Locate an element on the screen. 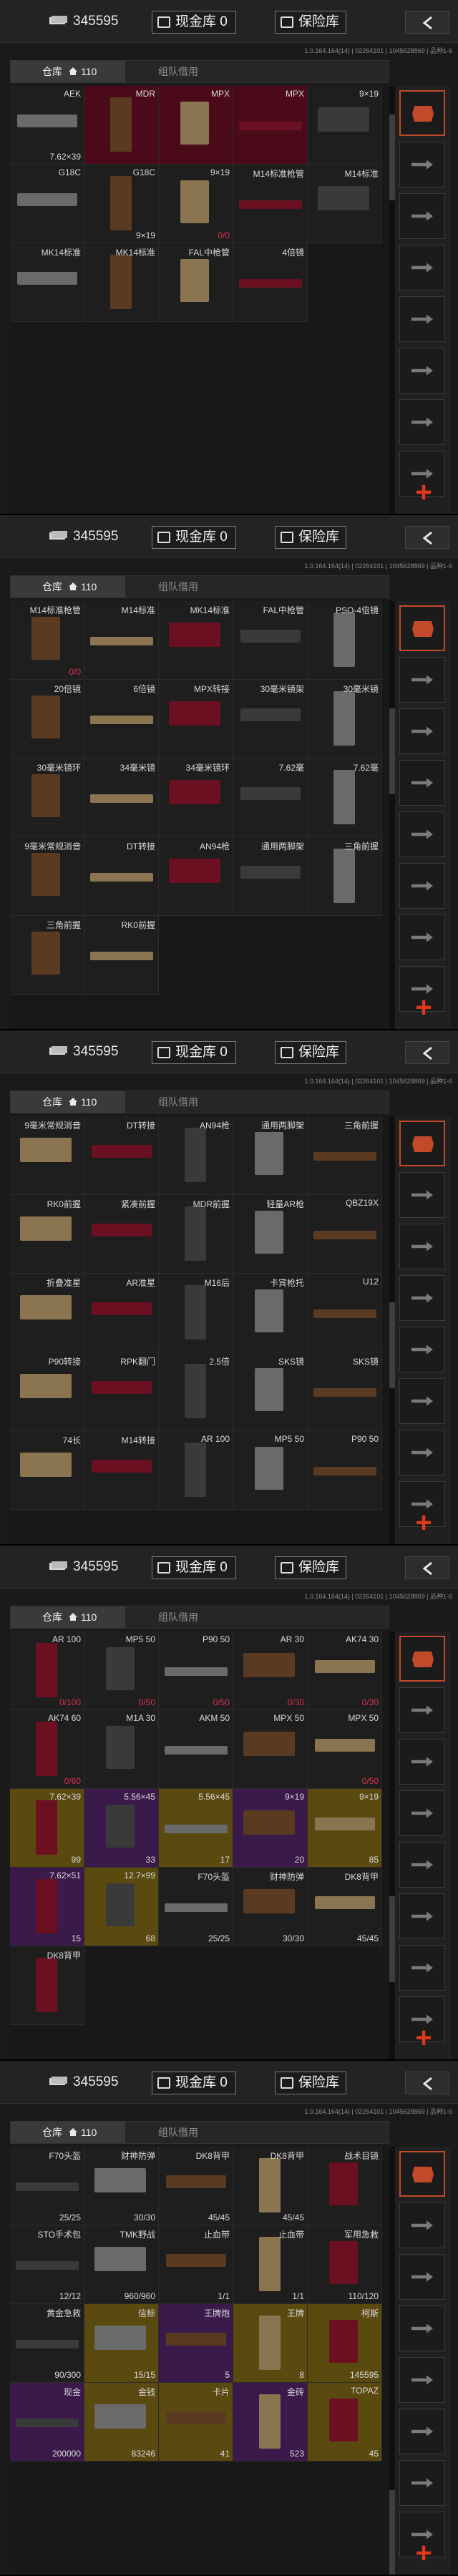 This screenshot has width=458, height=2576. inventory-item: TOPAZ 45 is located at coordinates (345, 2422).